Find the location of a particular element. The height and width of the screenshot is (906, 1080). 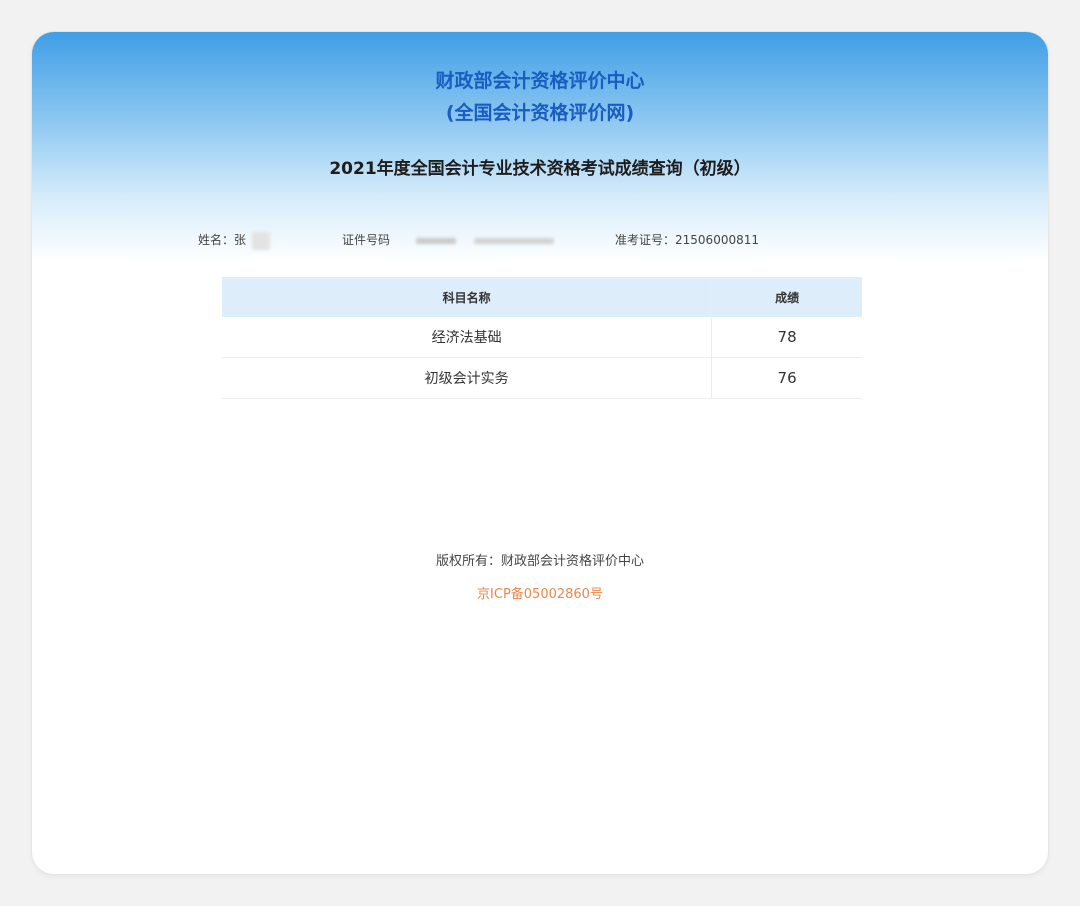

candidate-id-field: 证件号码 is located at coordinates (448, 239).